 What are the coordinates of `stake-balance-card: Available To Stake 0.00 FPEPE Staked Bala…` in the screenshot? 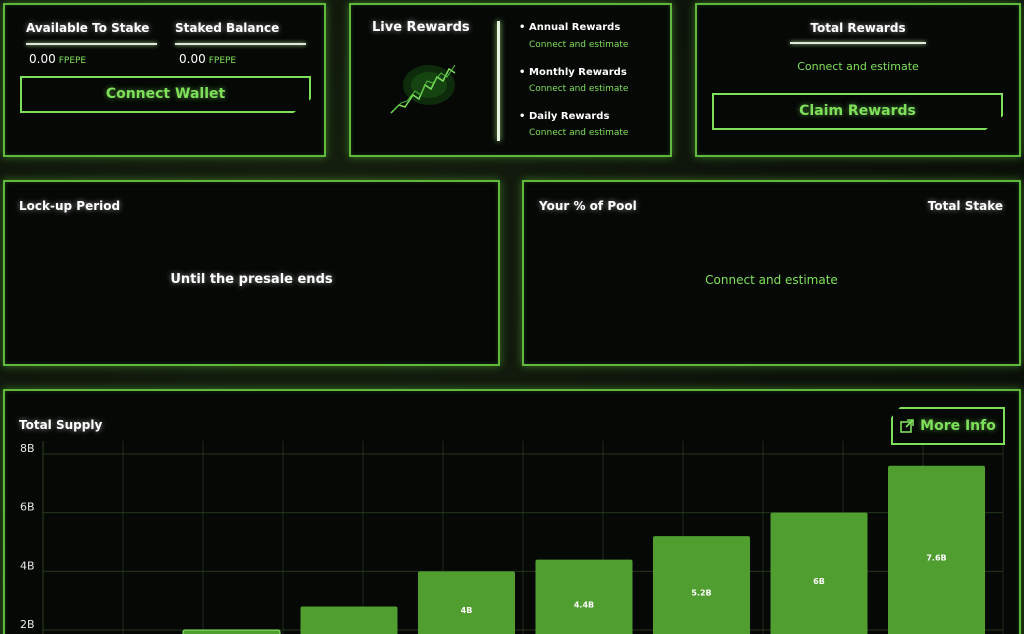 It's located at (164, 80).